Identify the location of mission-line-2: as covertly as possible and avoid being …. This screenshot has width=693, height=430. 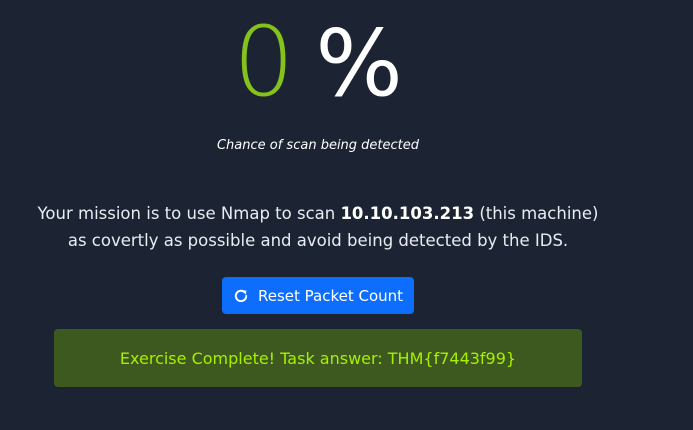
(318, 240).